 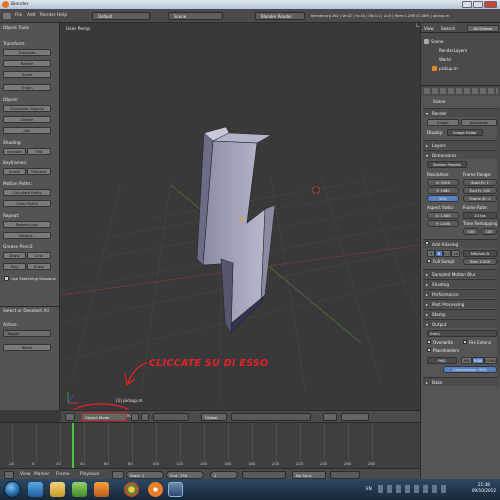 What do you see at coordinates (478, 4) in the screenshot?
I see `maximize-button` at bounding box center [478, 4].